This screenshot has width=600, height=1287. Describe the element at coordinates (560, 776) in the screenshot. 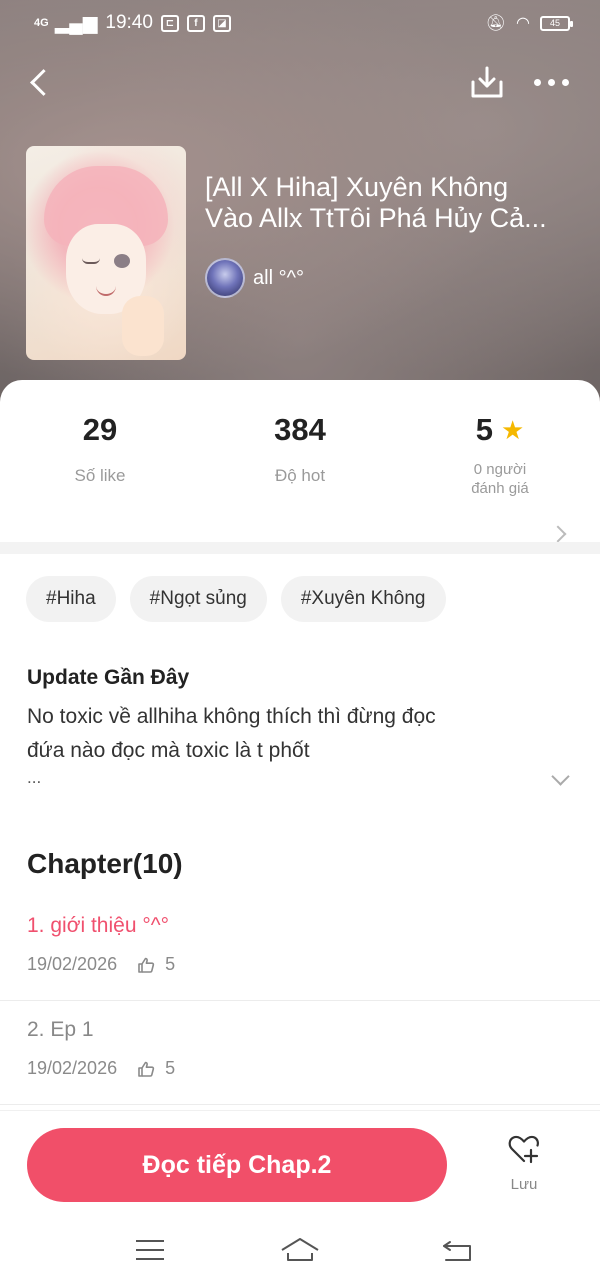

I see `expand-chevron-icon` at that location.